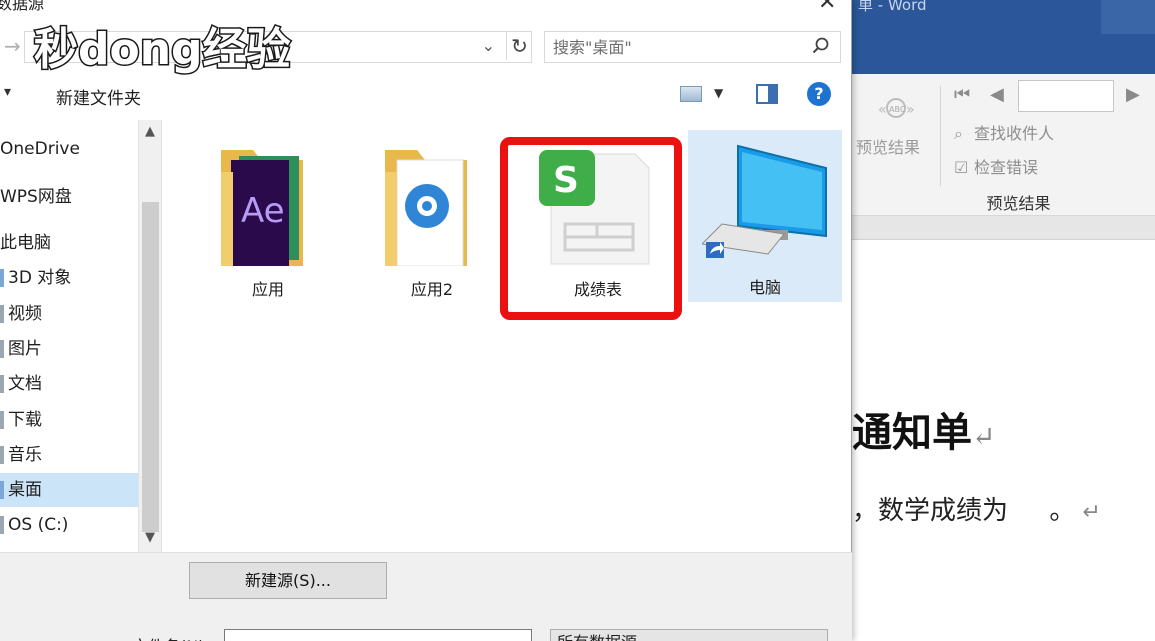  Describe the element at coordinates (69, 314) in the screenshot. I see `nav-item-videos: 视频` at that location.